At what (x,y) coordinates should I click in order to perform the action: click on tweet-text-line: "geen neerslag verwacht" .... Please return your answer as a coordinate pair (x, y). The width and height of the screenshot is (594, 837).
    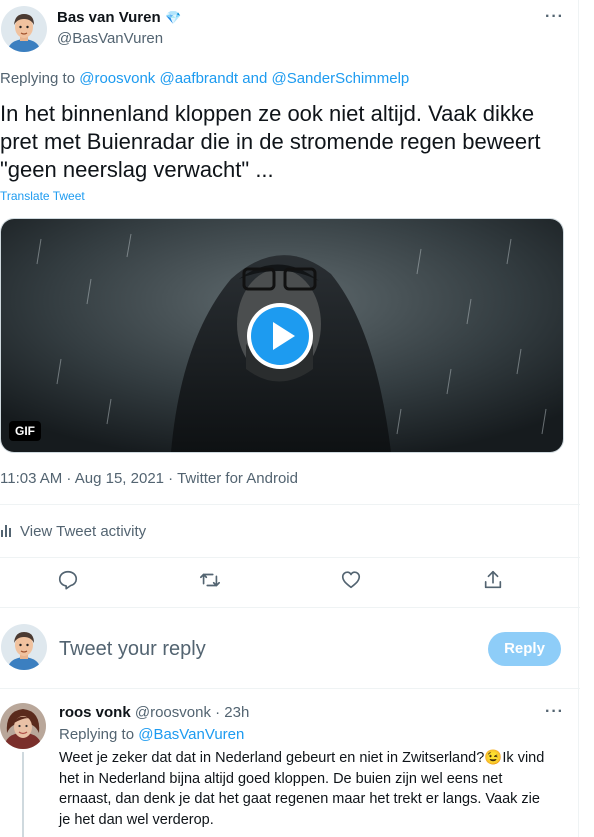
    Looking at the image, I should click on (137, 169).